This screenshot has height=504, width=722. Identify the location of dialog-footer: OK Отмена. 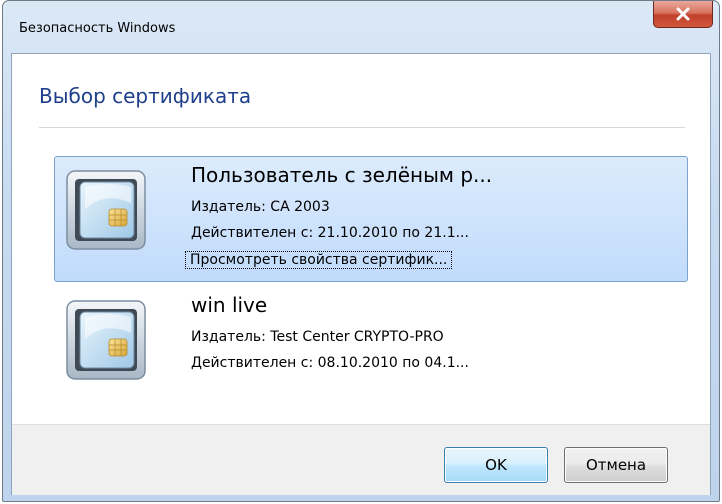
(361, 459).